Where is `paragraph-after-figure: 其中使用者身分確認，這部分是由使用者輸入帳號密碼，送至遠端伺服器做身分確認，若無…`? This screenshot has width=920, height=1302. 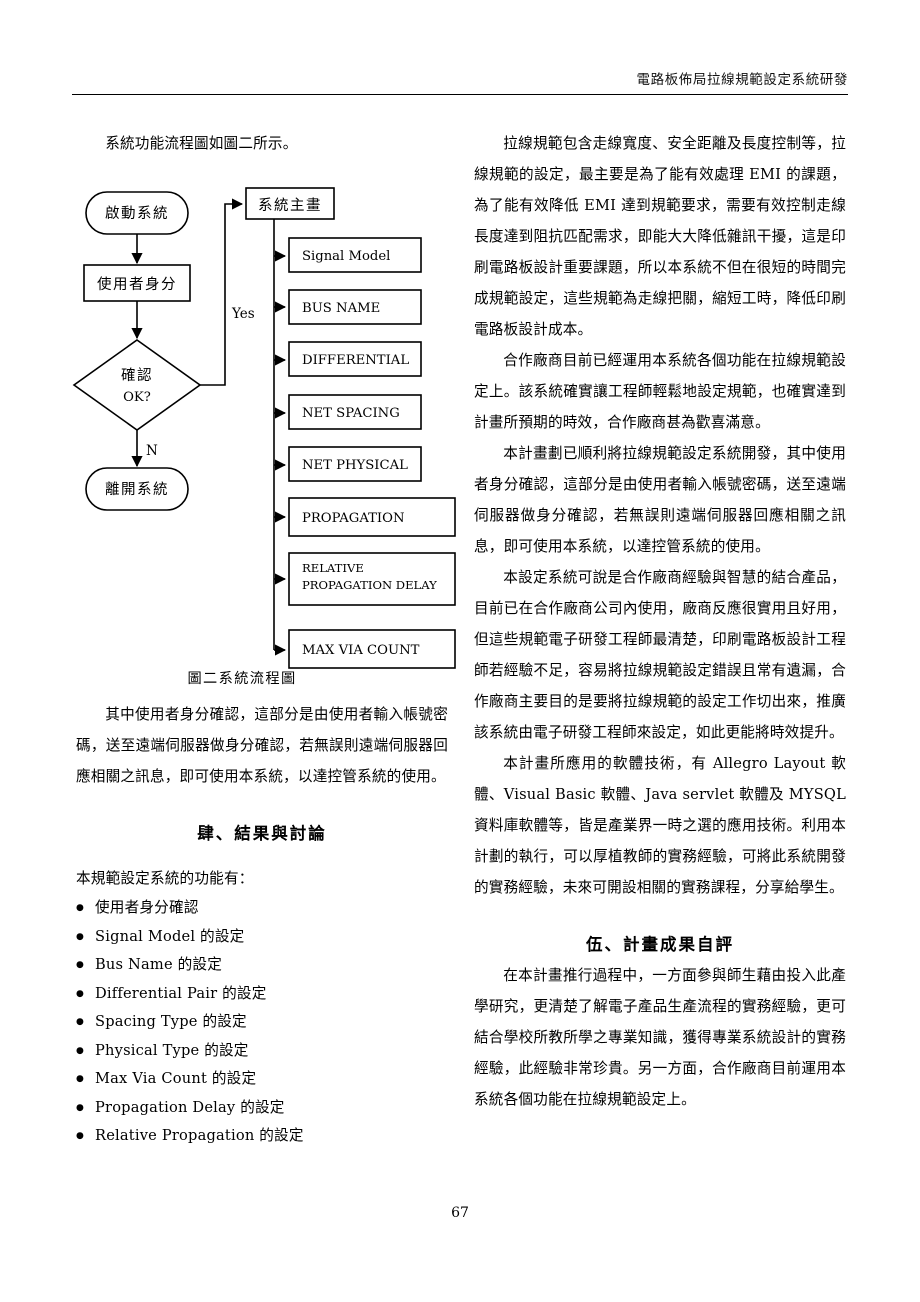
paragraph-after-figure: 其中使用者身分確認，這部分是由使用者輸入帳號密碼，送至遠端伺服器做身分確認，若無… is located at coordinates (262, 745).